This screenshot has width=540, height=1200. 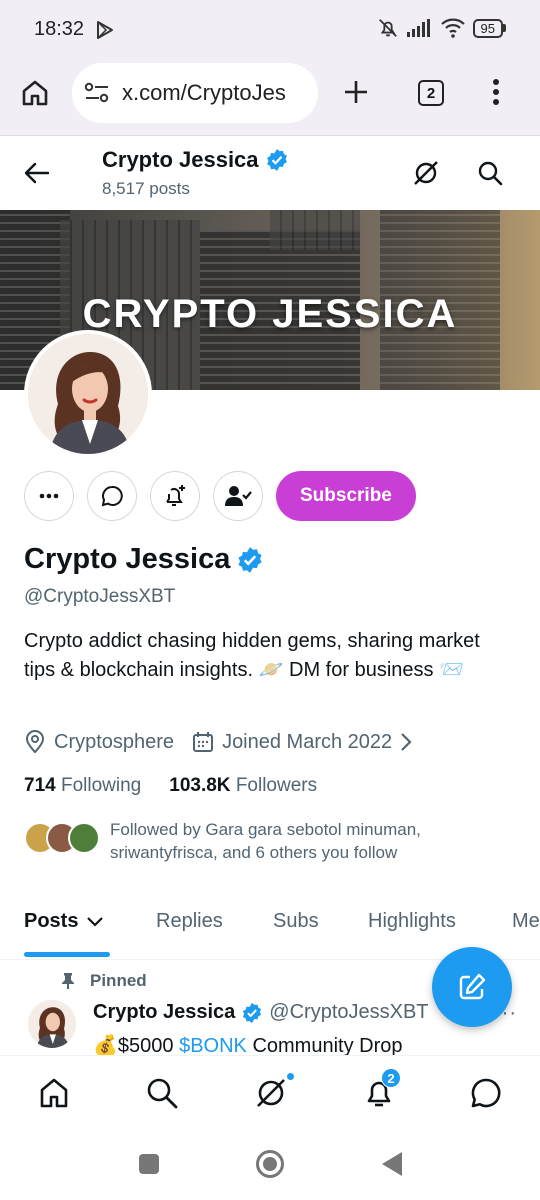 I want to click on active-tab-indicator, so click(x=67, y=954).